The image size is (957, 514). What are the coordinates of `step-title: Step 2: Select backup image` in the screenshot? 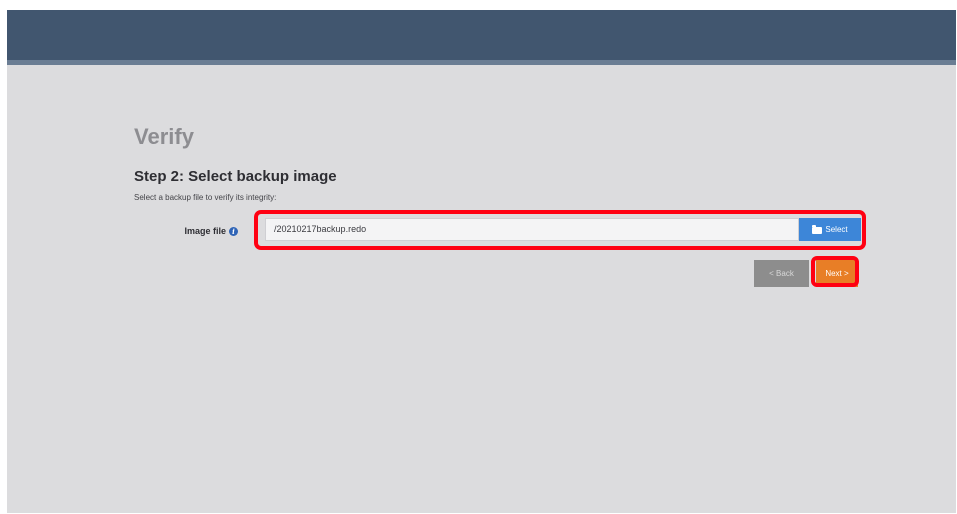 It's located at (235, 176).